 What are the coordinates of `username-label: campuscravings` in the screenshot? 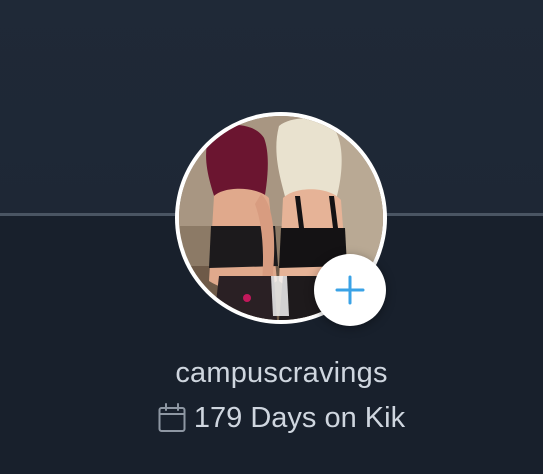 It's located at (281, 373).